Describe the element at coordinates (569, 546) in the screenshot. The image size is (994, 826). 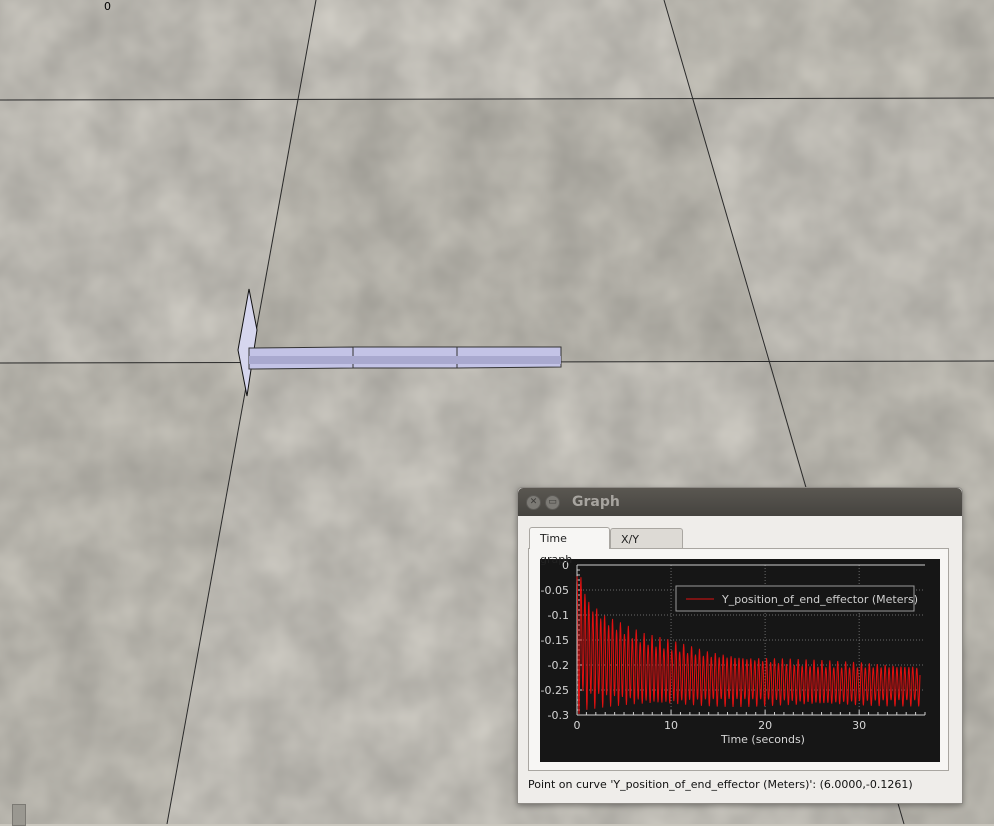
I see `tab-time-graph: Time graph` at that location.